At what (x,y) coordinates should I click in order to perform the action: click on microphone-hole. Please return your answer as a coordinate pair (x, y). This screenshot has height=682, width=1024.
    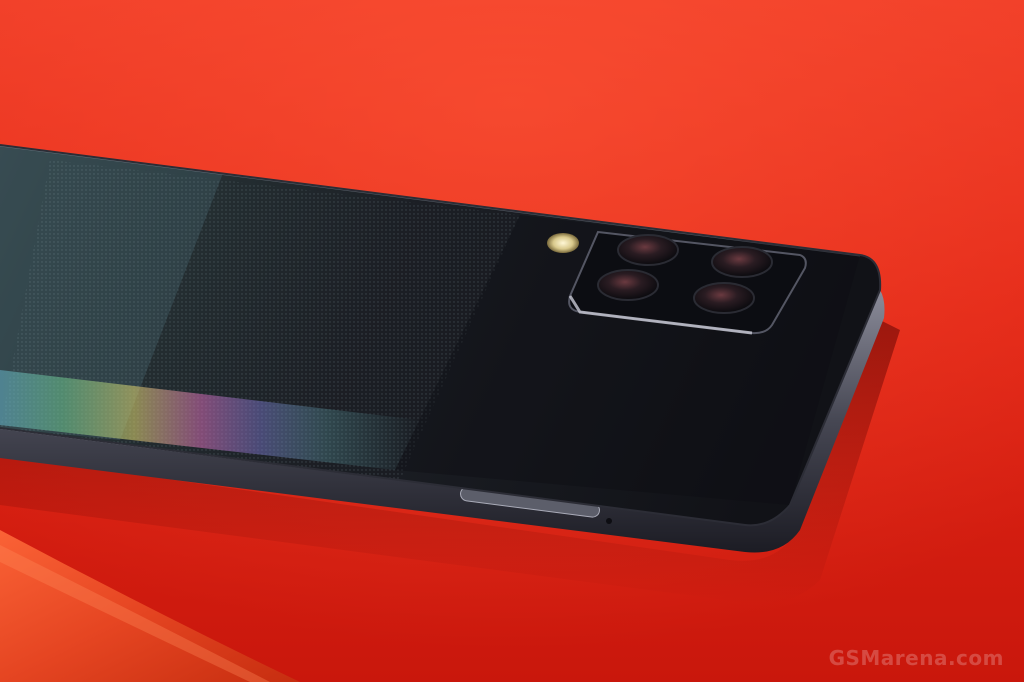
    Looking at the image, I should click on (609, 521).